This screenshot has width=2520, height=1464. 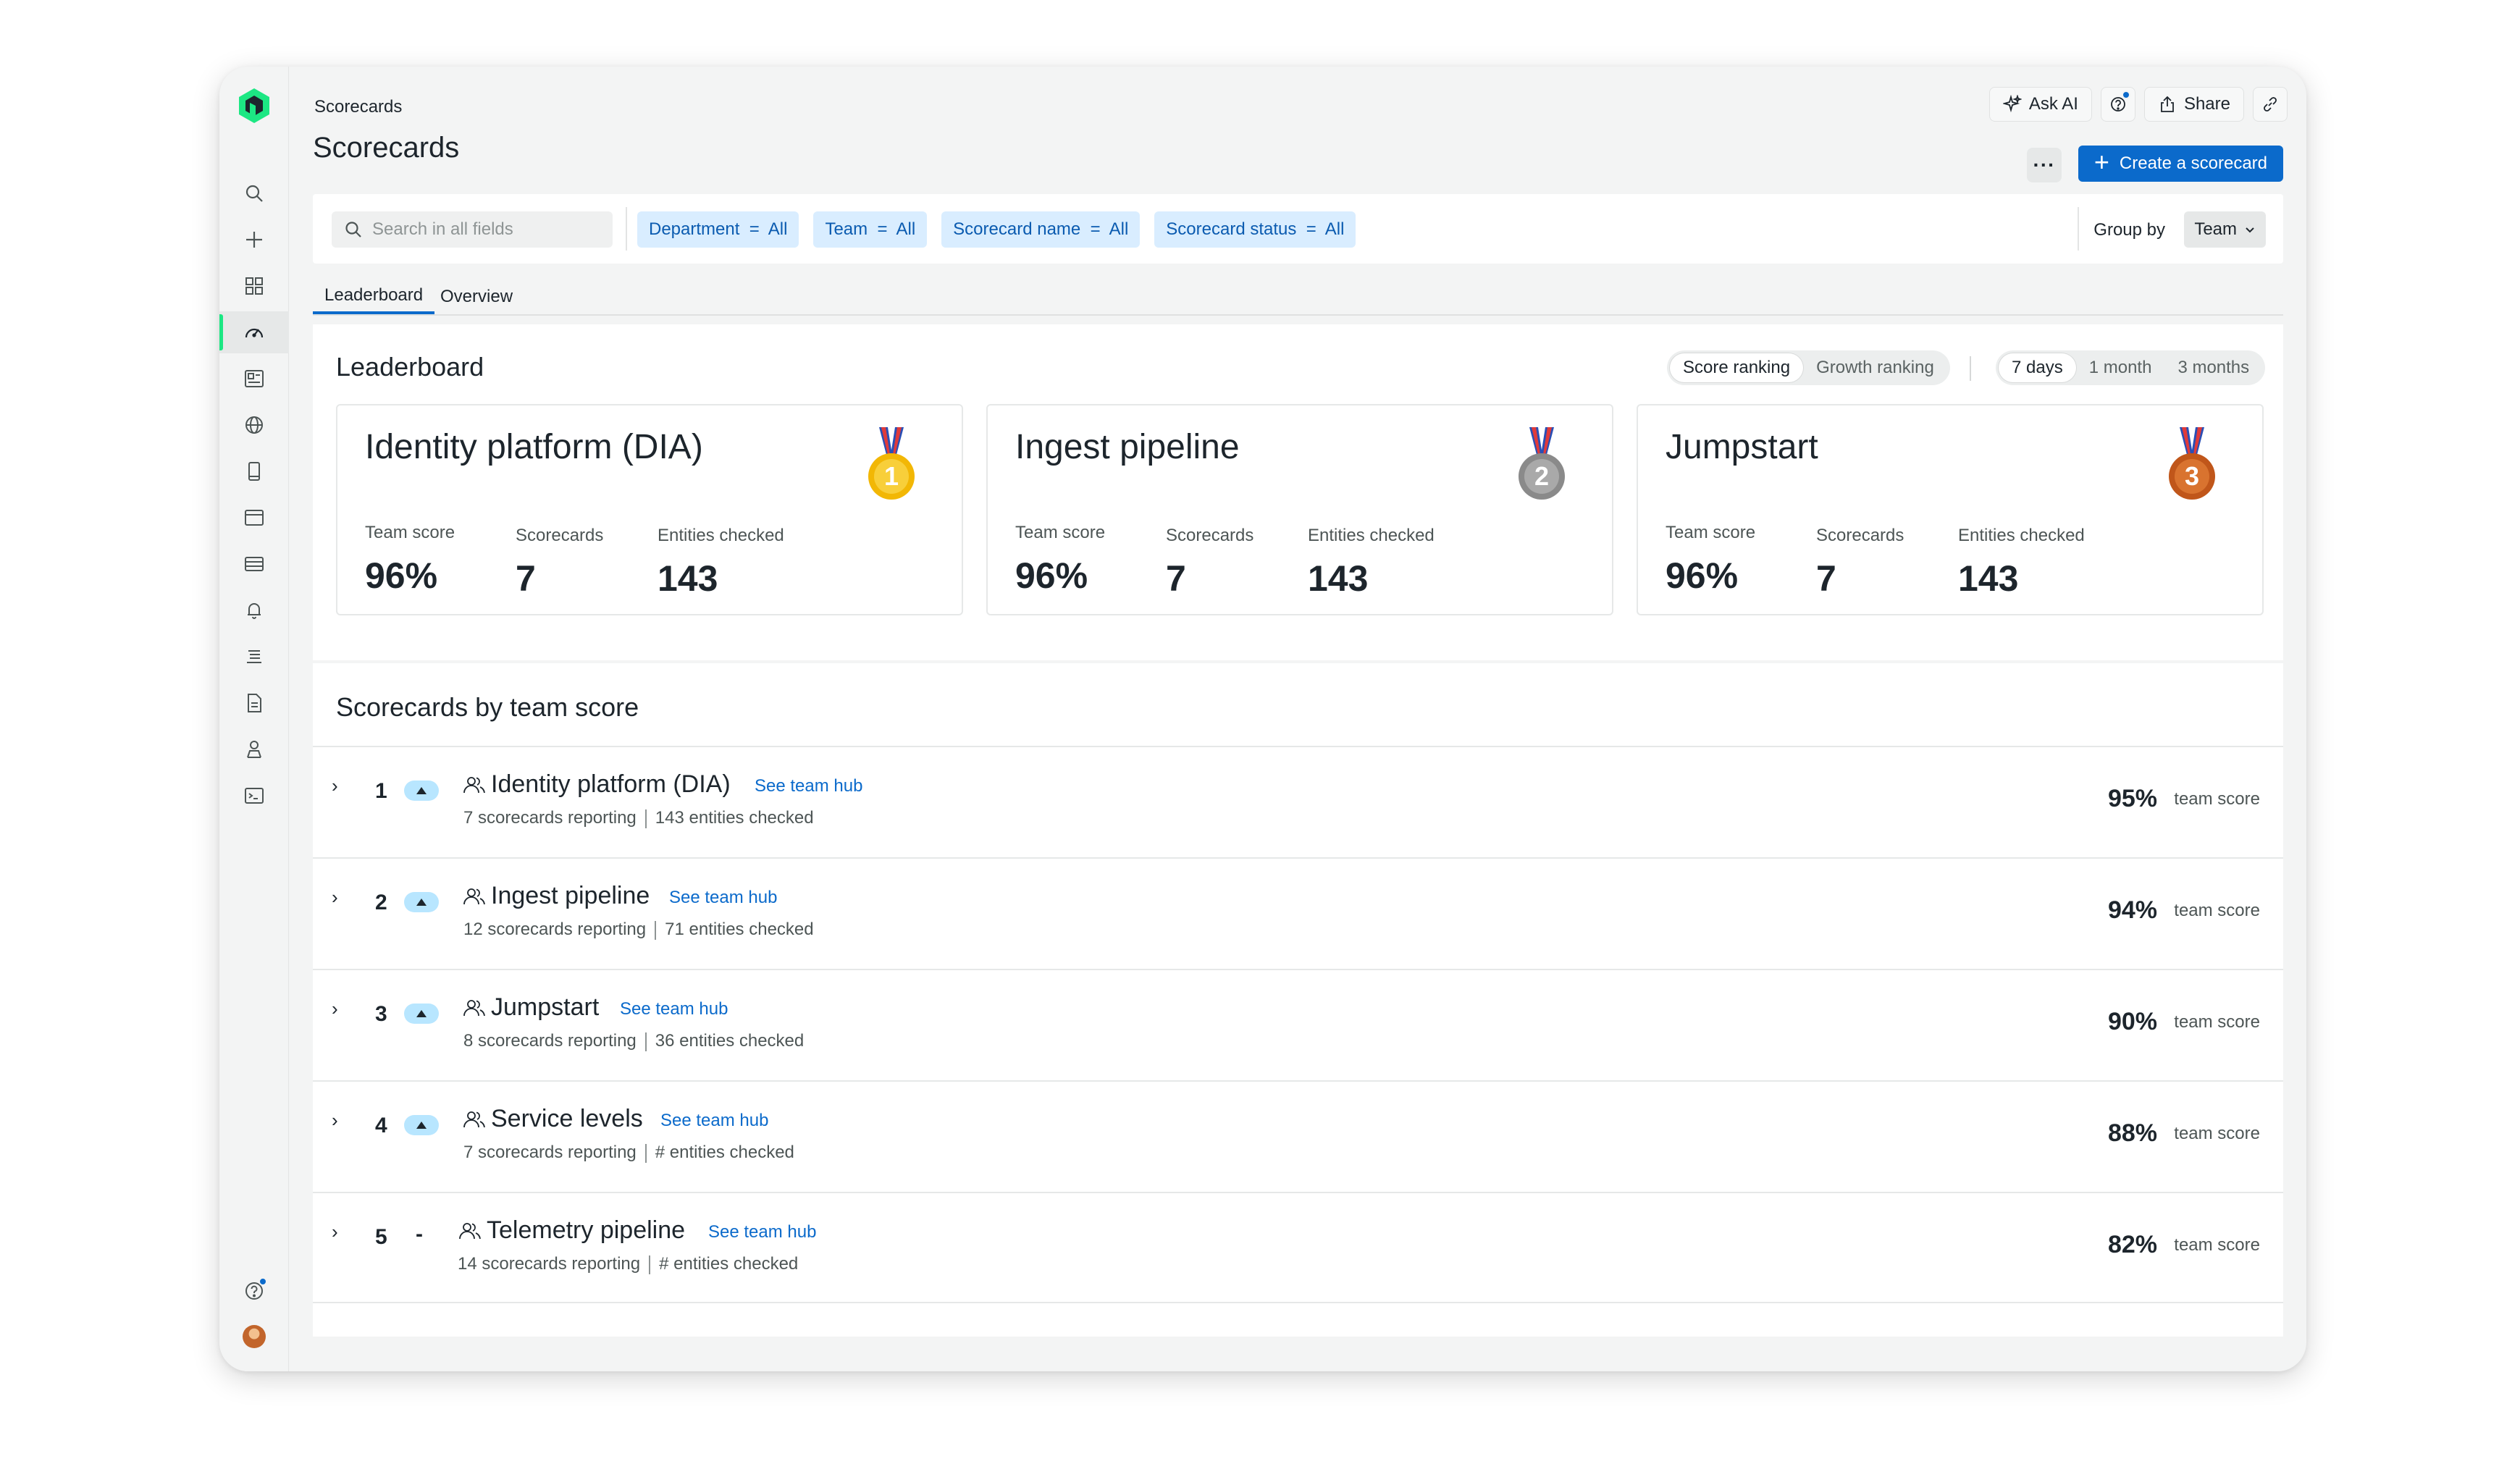 What do you see at coordinates (718, 229) in the screenshot?
I see `filter-chip-department: Department = All` at bounding box center [718, 229].